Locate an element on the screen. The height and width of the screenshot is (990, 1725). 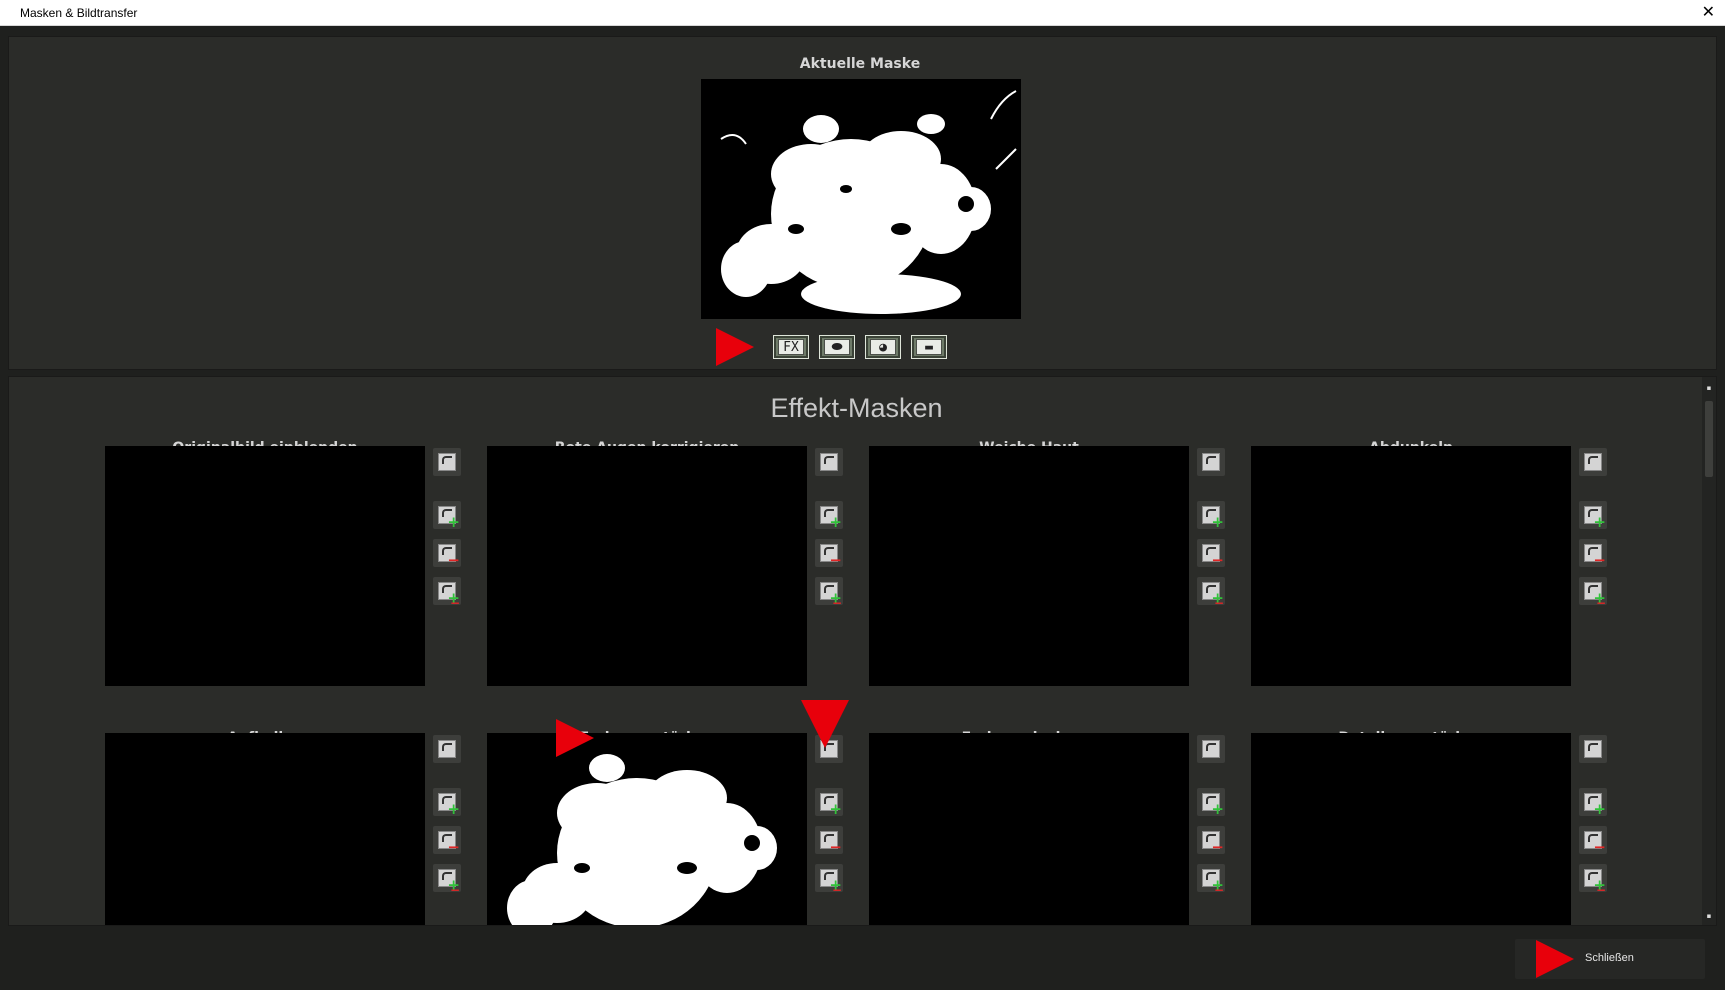
color-mask-button: ◕ is located at coordinates (883, 347).